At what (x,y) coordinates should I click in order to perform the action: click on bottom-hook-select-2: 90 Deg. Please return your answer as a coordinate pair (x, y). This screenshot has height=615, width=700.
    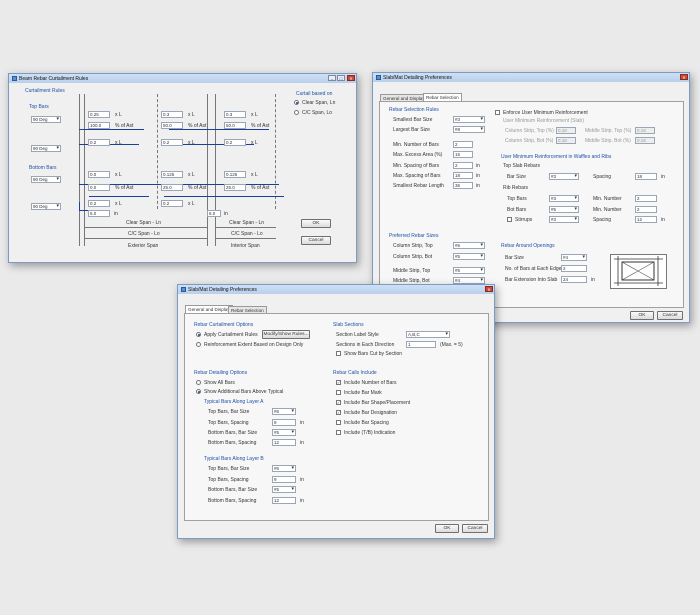
    Looking at the image, I should click on (46, 206).